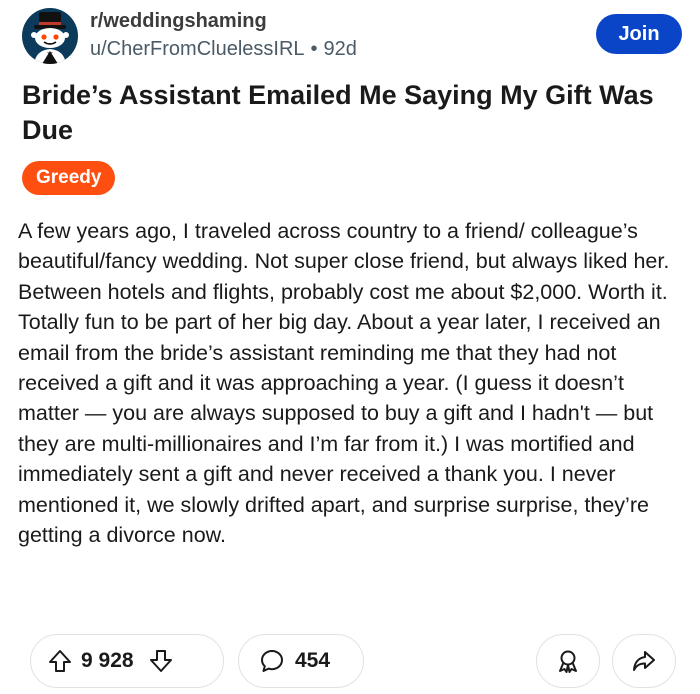  I want to click on award-ribbon-icon, so click(568, 661).